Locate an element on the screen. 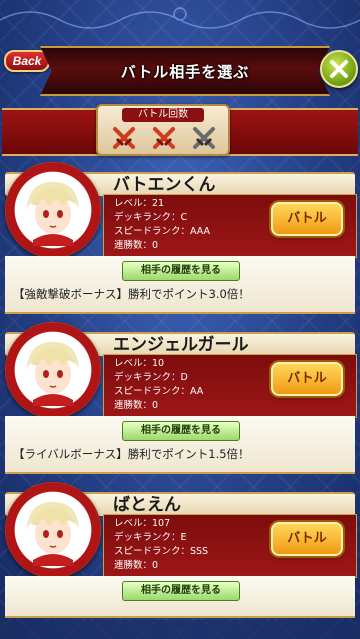 The image size is (360, 639). page-title: バトル相手を選ぶ is located at coordinates (185, 72).